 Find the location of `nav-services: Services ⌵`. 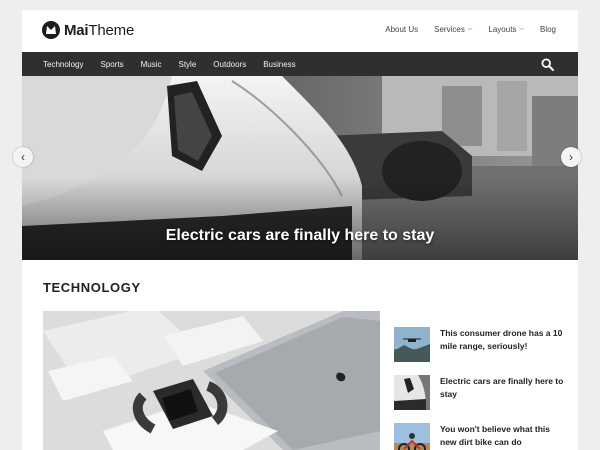

nav-services: Services ⌵ is located at coordinates (453, 29).